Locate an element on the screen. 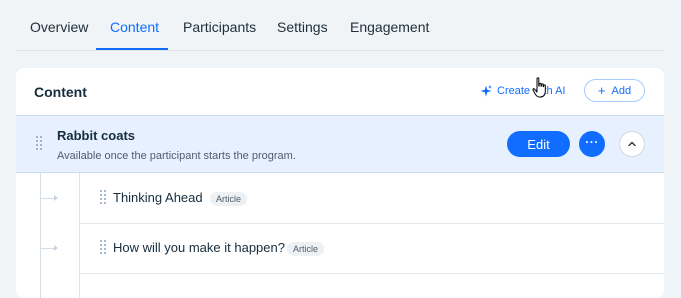  active-tab-indicator is located at coordinates (132, 49).